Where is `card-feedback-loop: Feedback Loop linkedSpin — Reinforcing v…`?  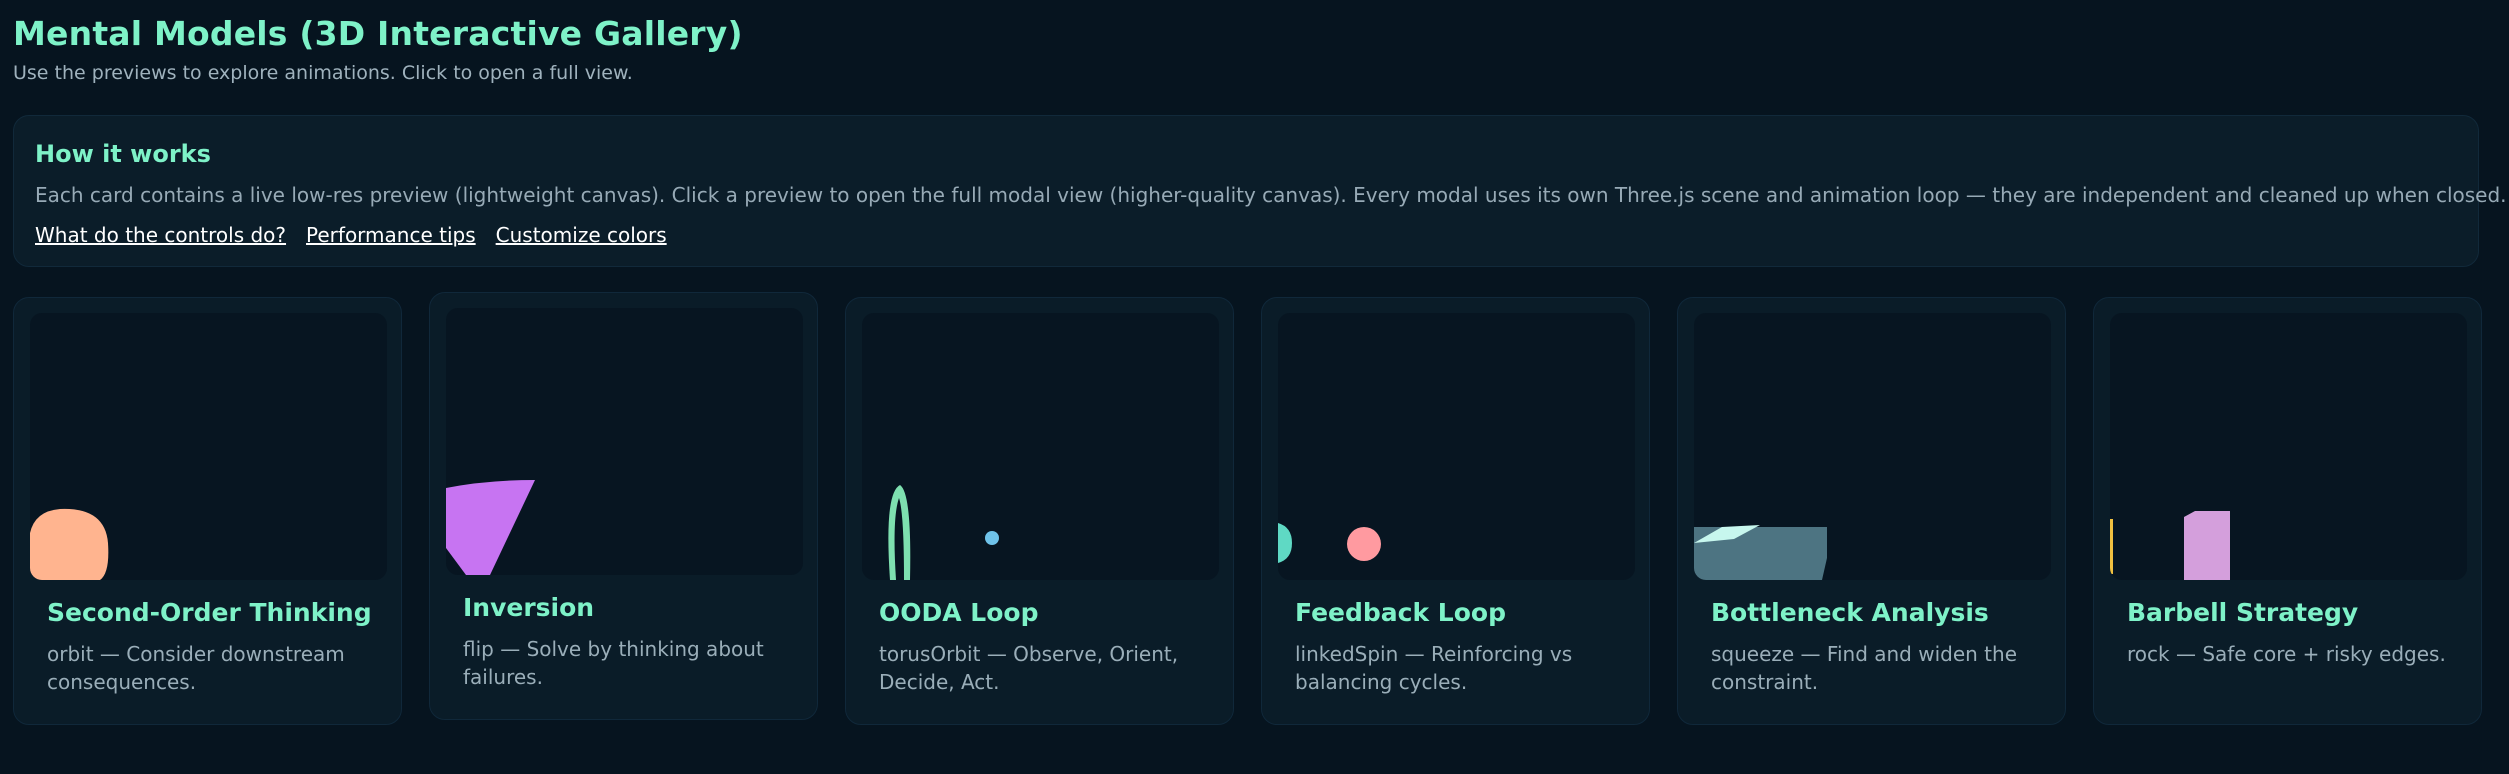 card-feedback-loop: Feedback Loop linkedSpin — Reinforcing v… is located at coordinates (1455, 511).